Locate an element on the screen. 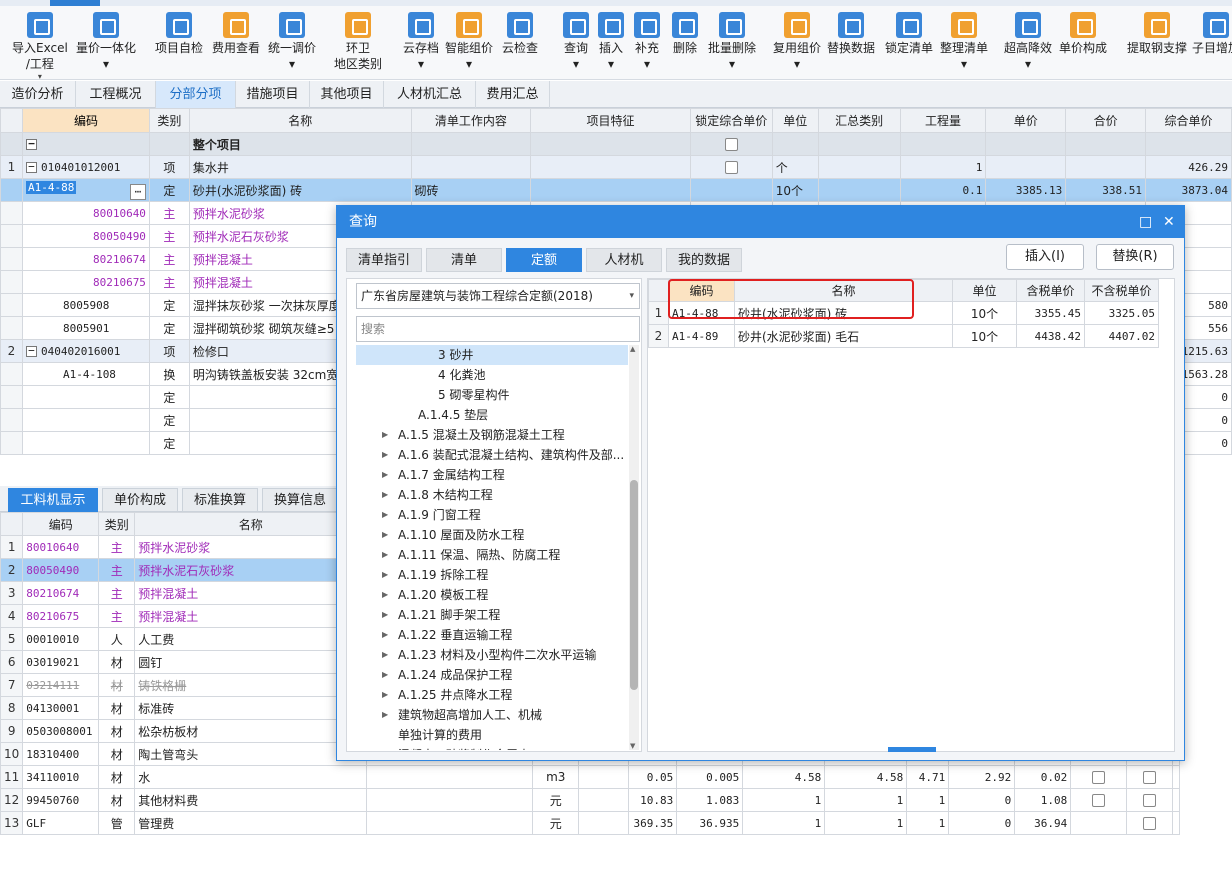 The height and width of the screenshot is (870, 1232). qty-cell is located at coordinates (943, 144).